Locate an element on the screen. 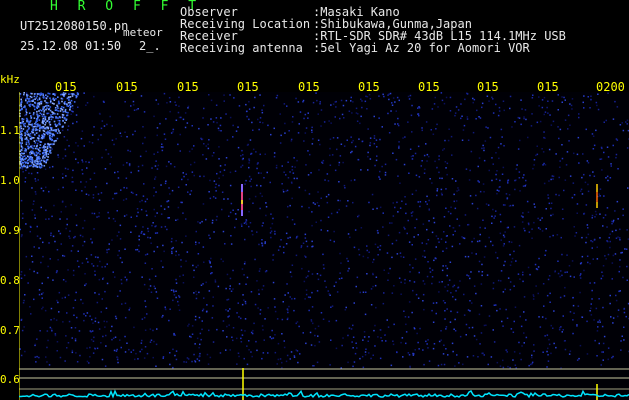 The width and height of the screenshot is (629, 400). antenna-label: Receiving antenna is located at coordinates (241, 48).